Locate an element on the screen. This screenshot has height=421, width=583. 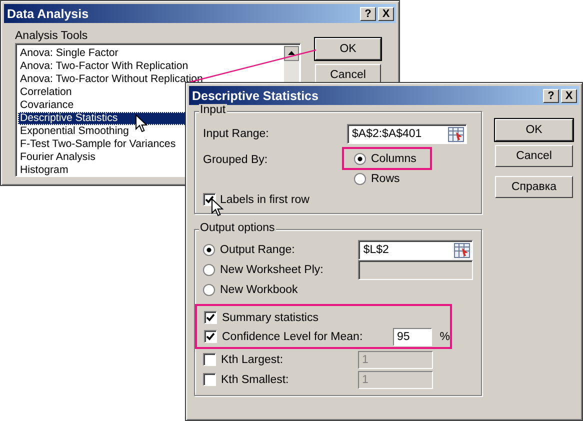
radio-label: Rows is located at coordinates (385, 178).